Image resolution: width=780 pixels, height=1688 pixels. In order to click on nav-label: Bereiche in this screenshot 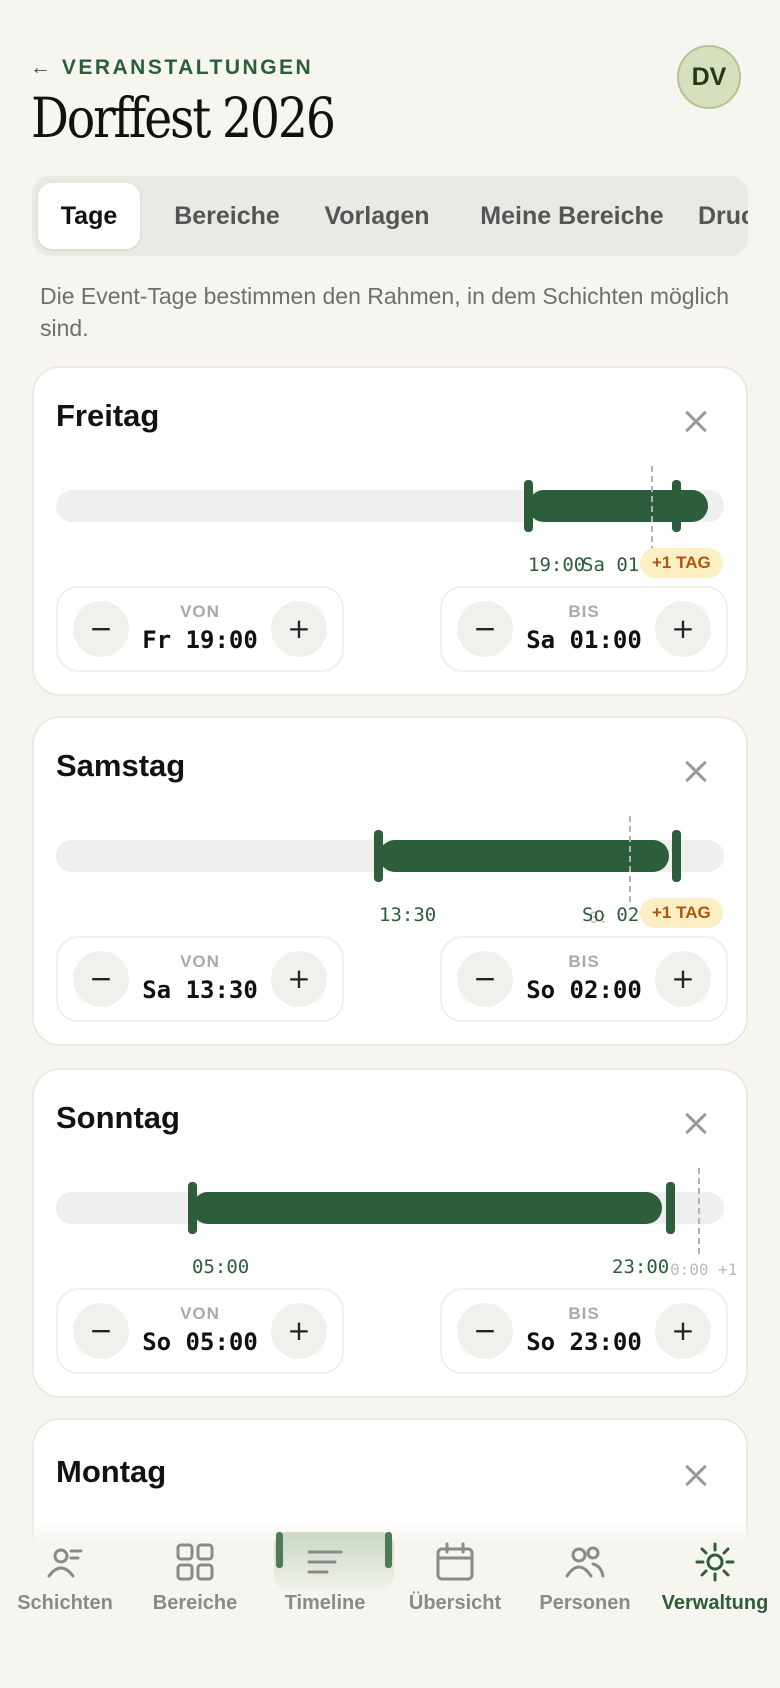, I will do `click(195, 1603)`.